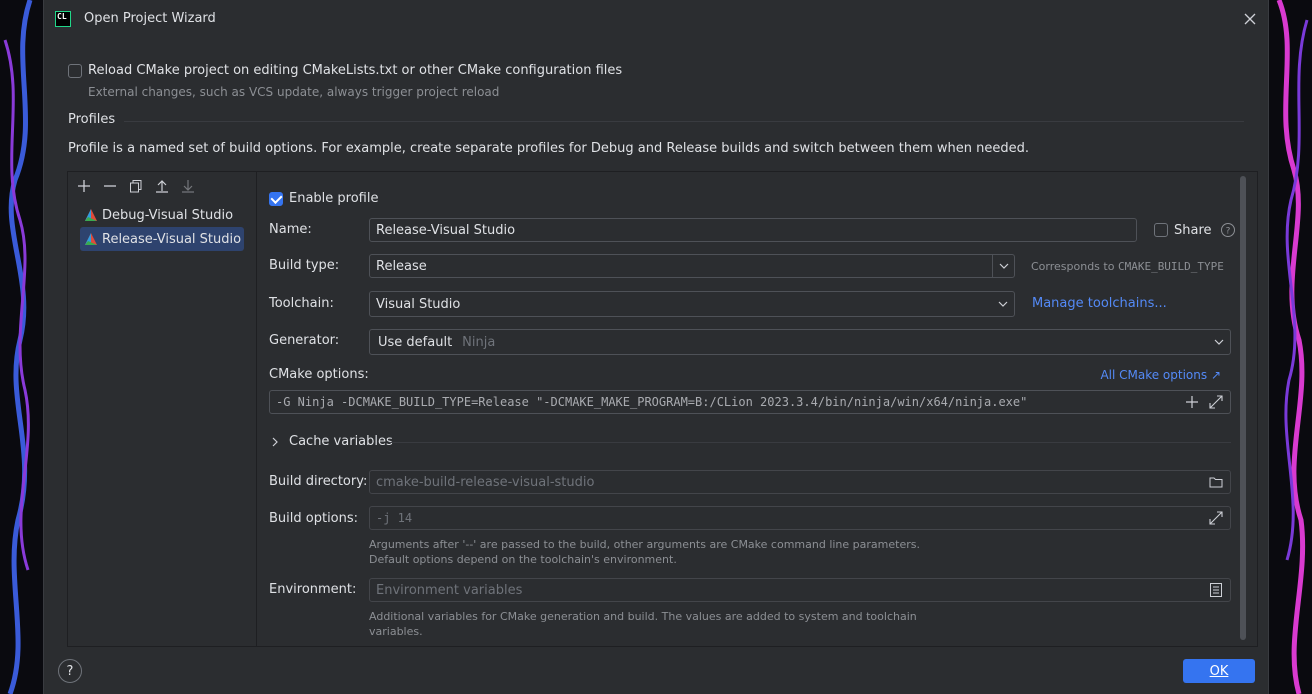 The height and width of the screenshot is (694, 1312). I want to click on move-down-button, so click(188, 186).